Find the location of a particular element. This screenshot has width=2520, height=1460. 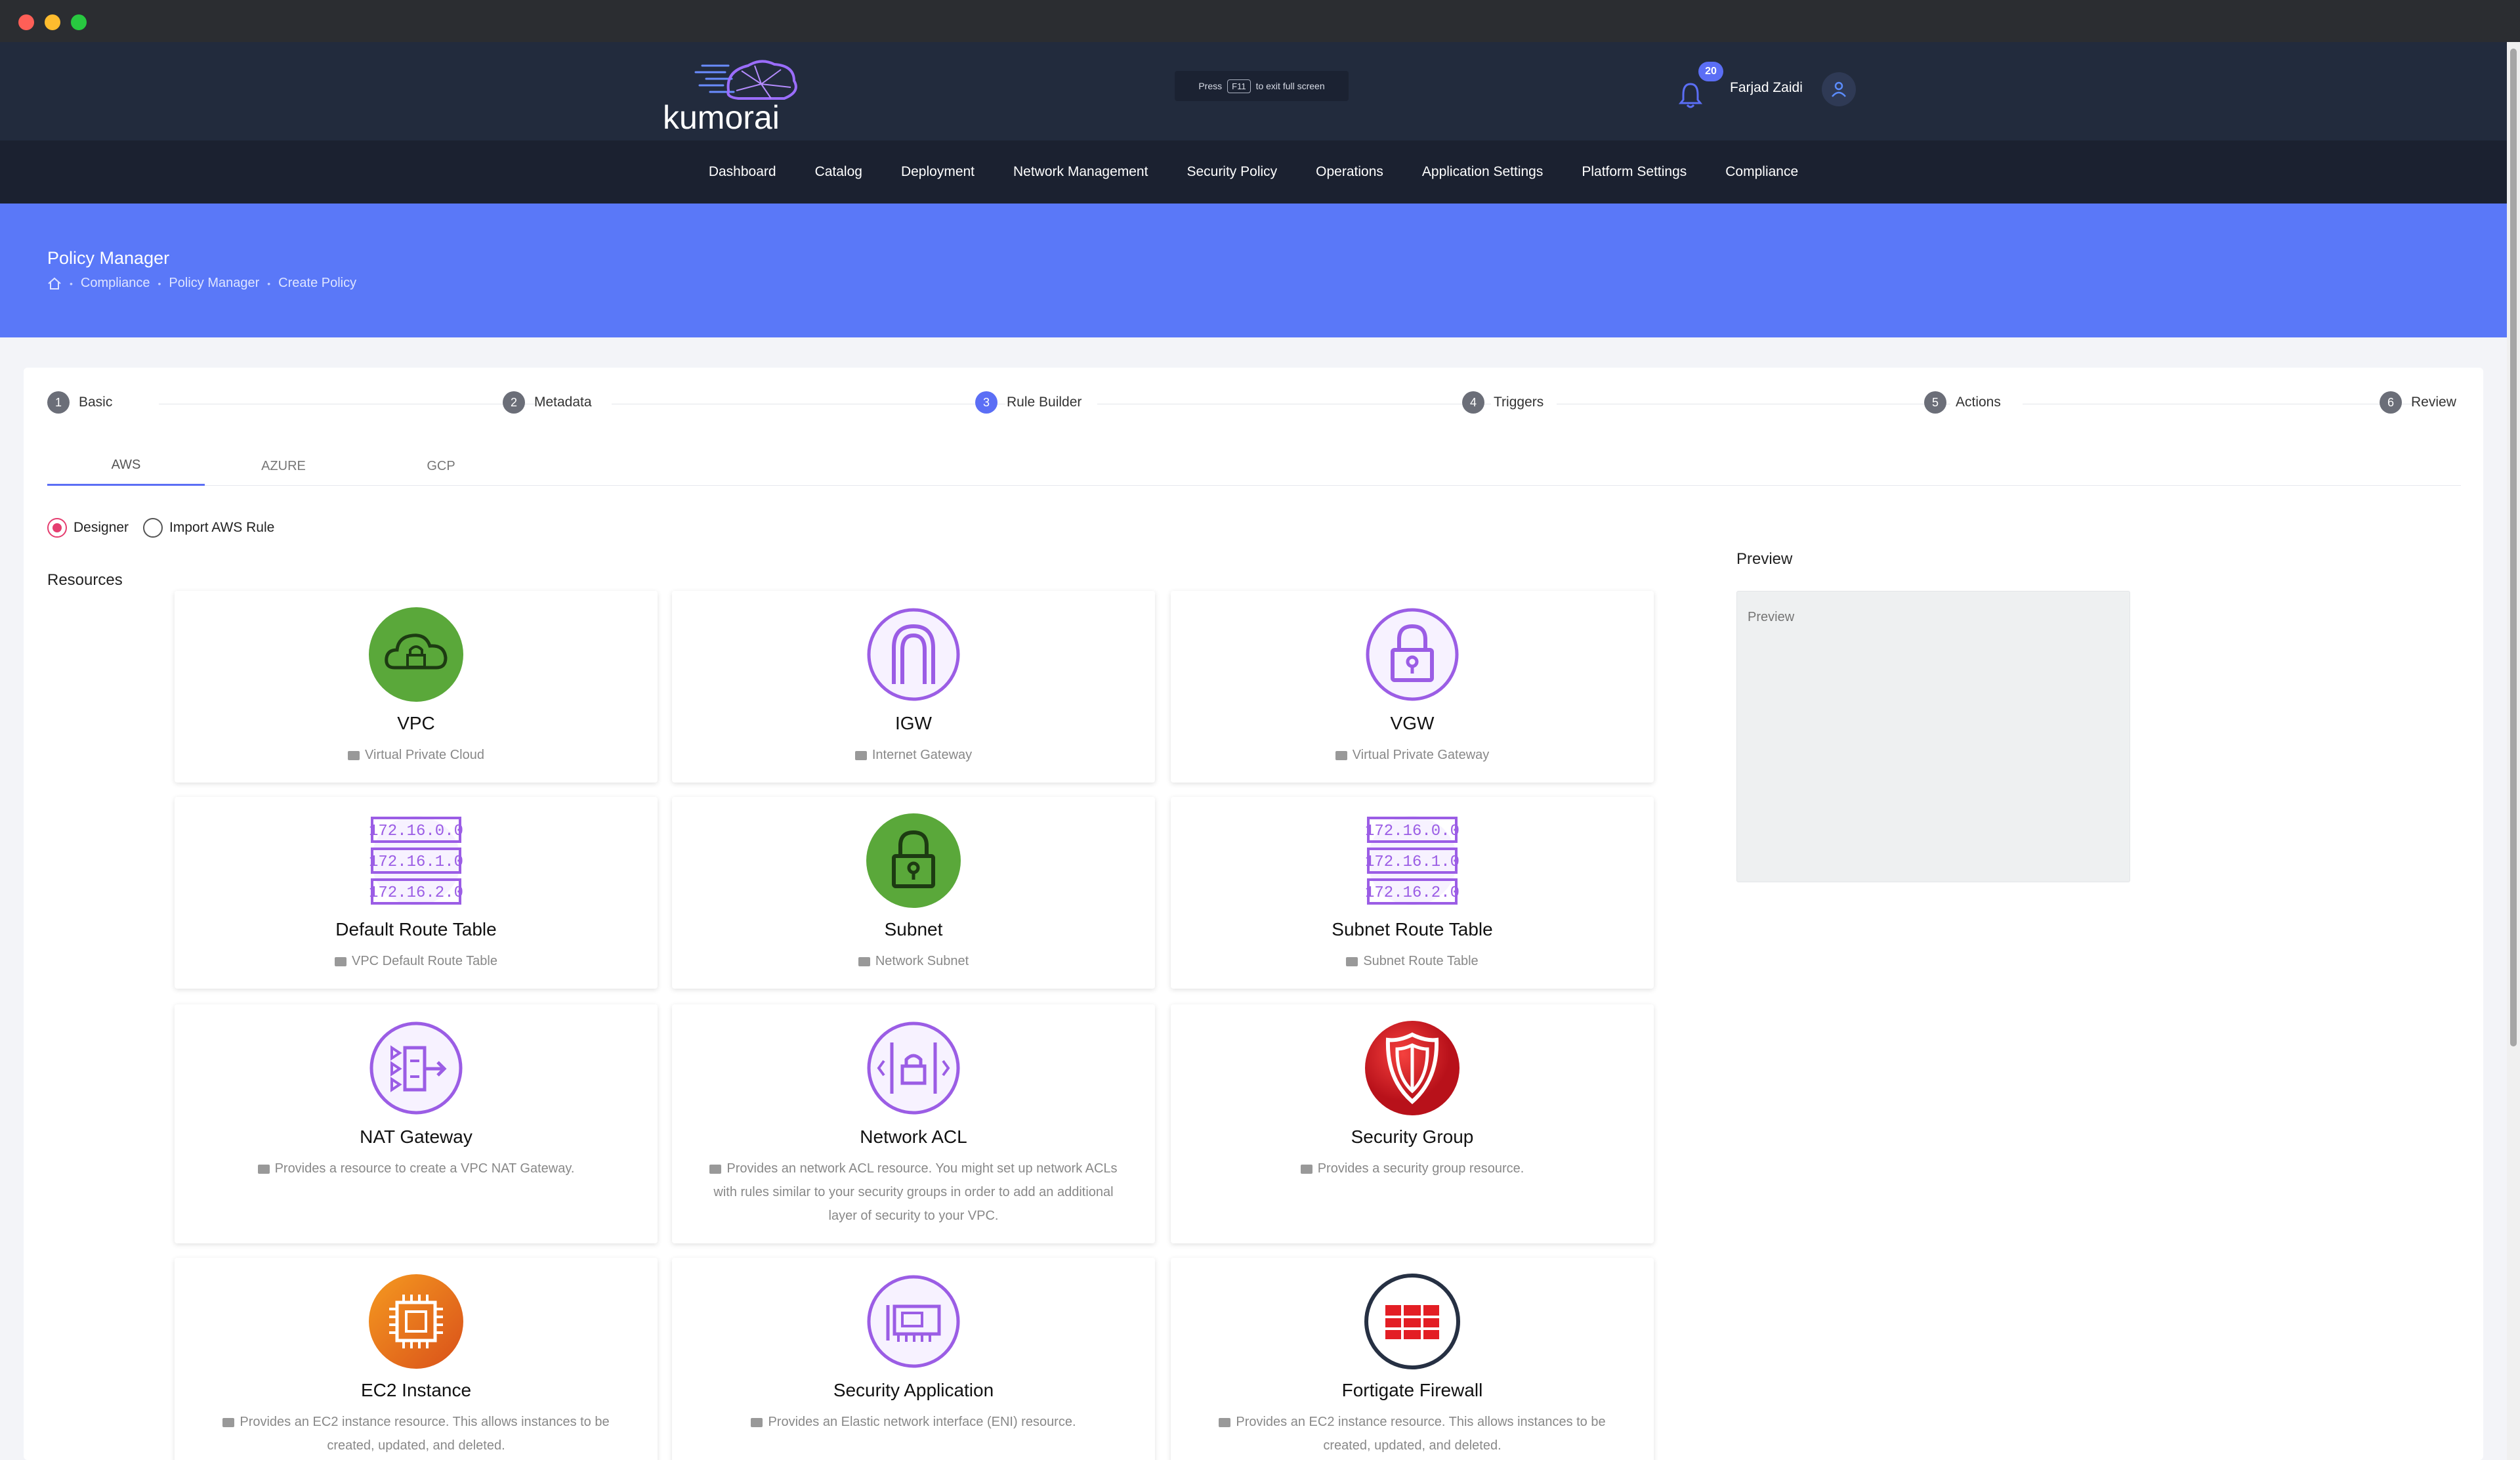

svg-text: 172.16.0.0 is located at coordinates (1412, 831).